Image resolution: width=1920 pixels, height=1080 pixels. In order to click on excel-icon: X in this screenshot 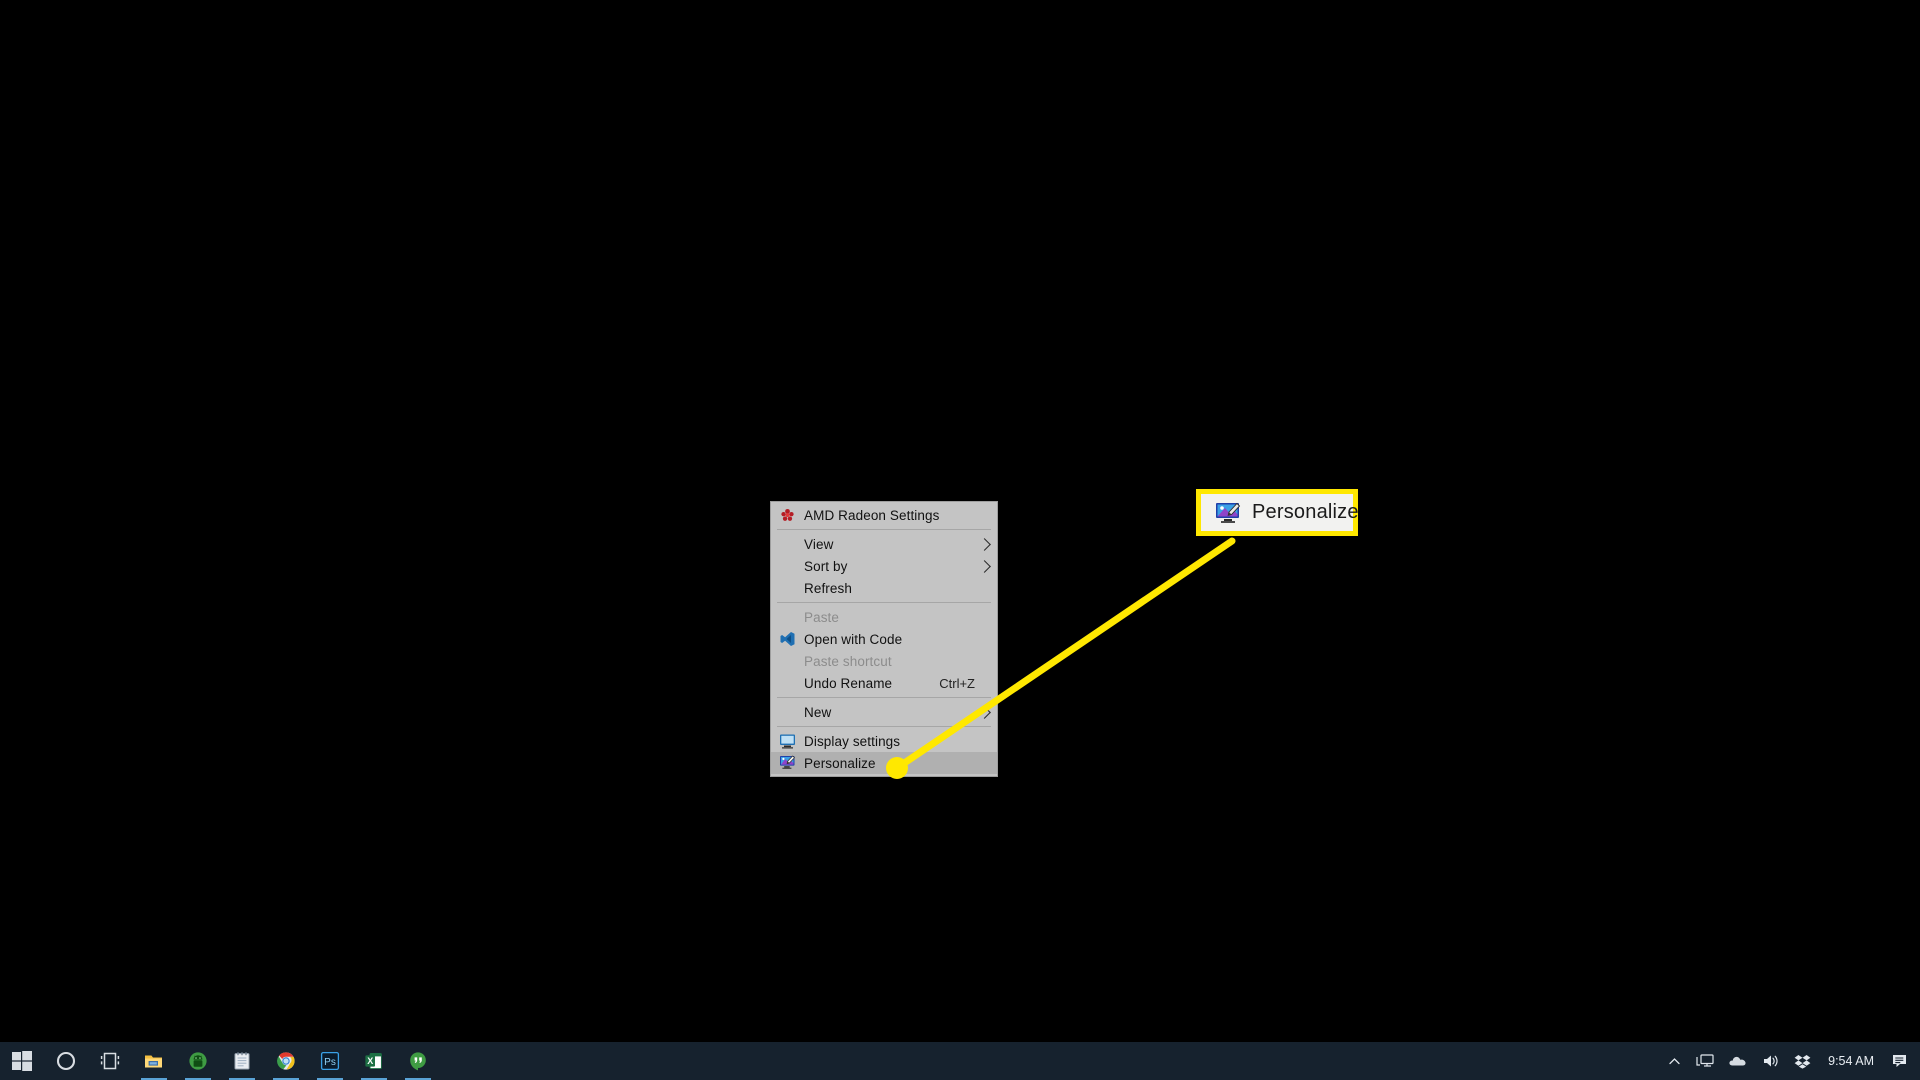, I will do `click(374, 1061)`.